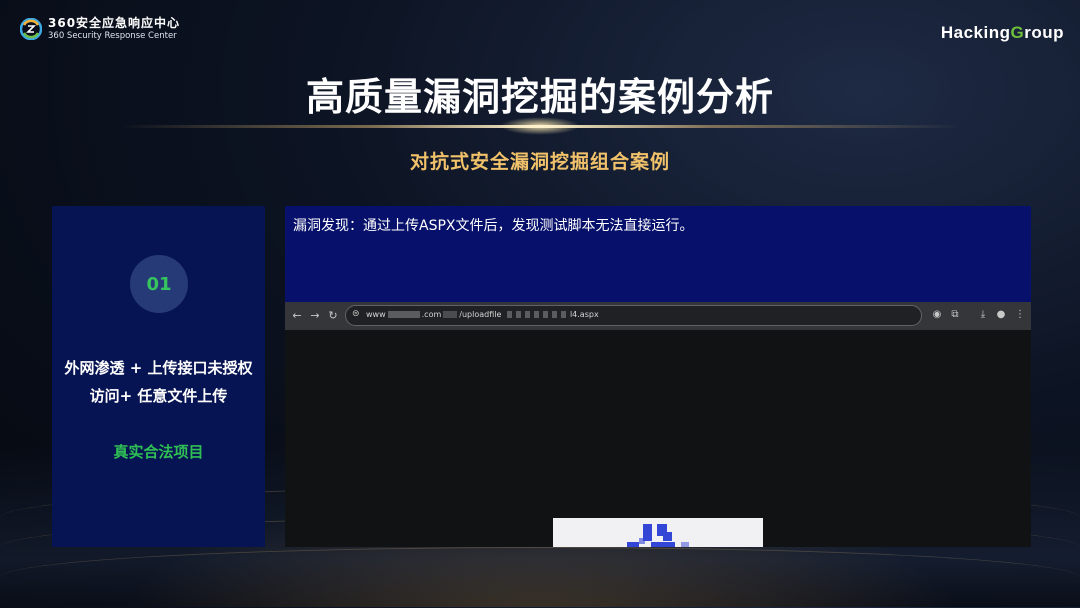 The width and height of the screenshot is (1080, 608). Describe the element at coordinates (482, 314) in the screenshot. I see `address-url: www .com/uploadfile l4.aspx` at that location.